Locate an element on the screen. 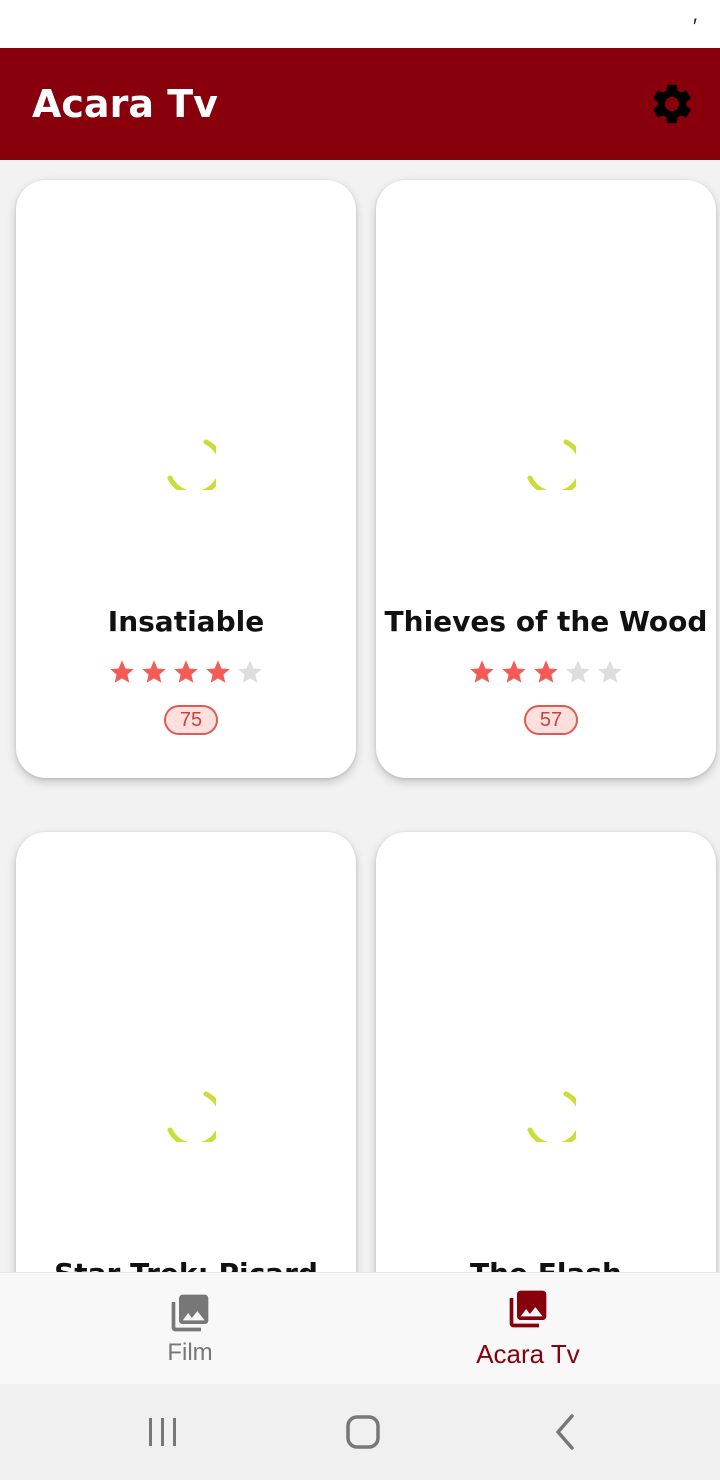  nav-label-film: Film is located at coordinates (190, 1352).